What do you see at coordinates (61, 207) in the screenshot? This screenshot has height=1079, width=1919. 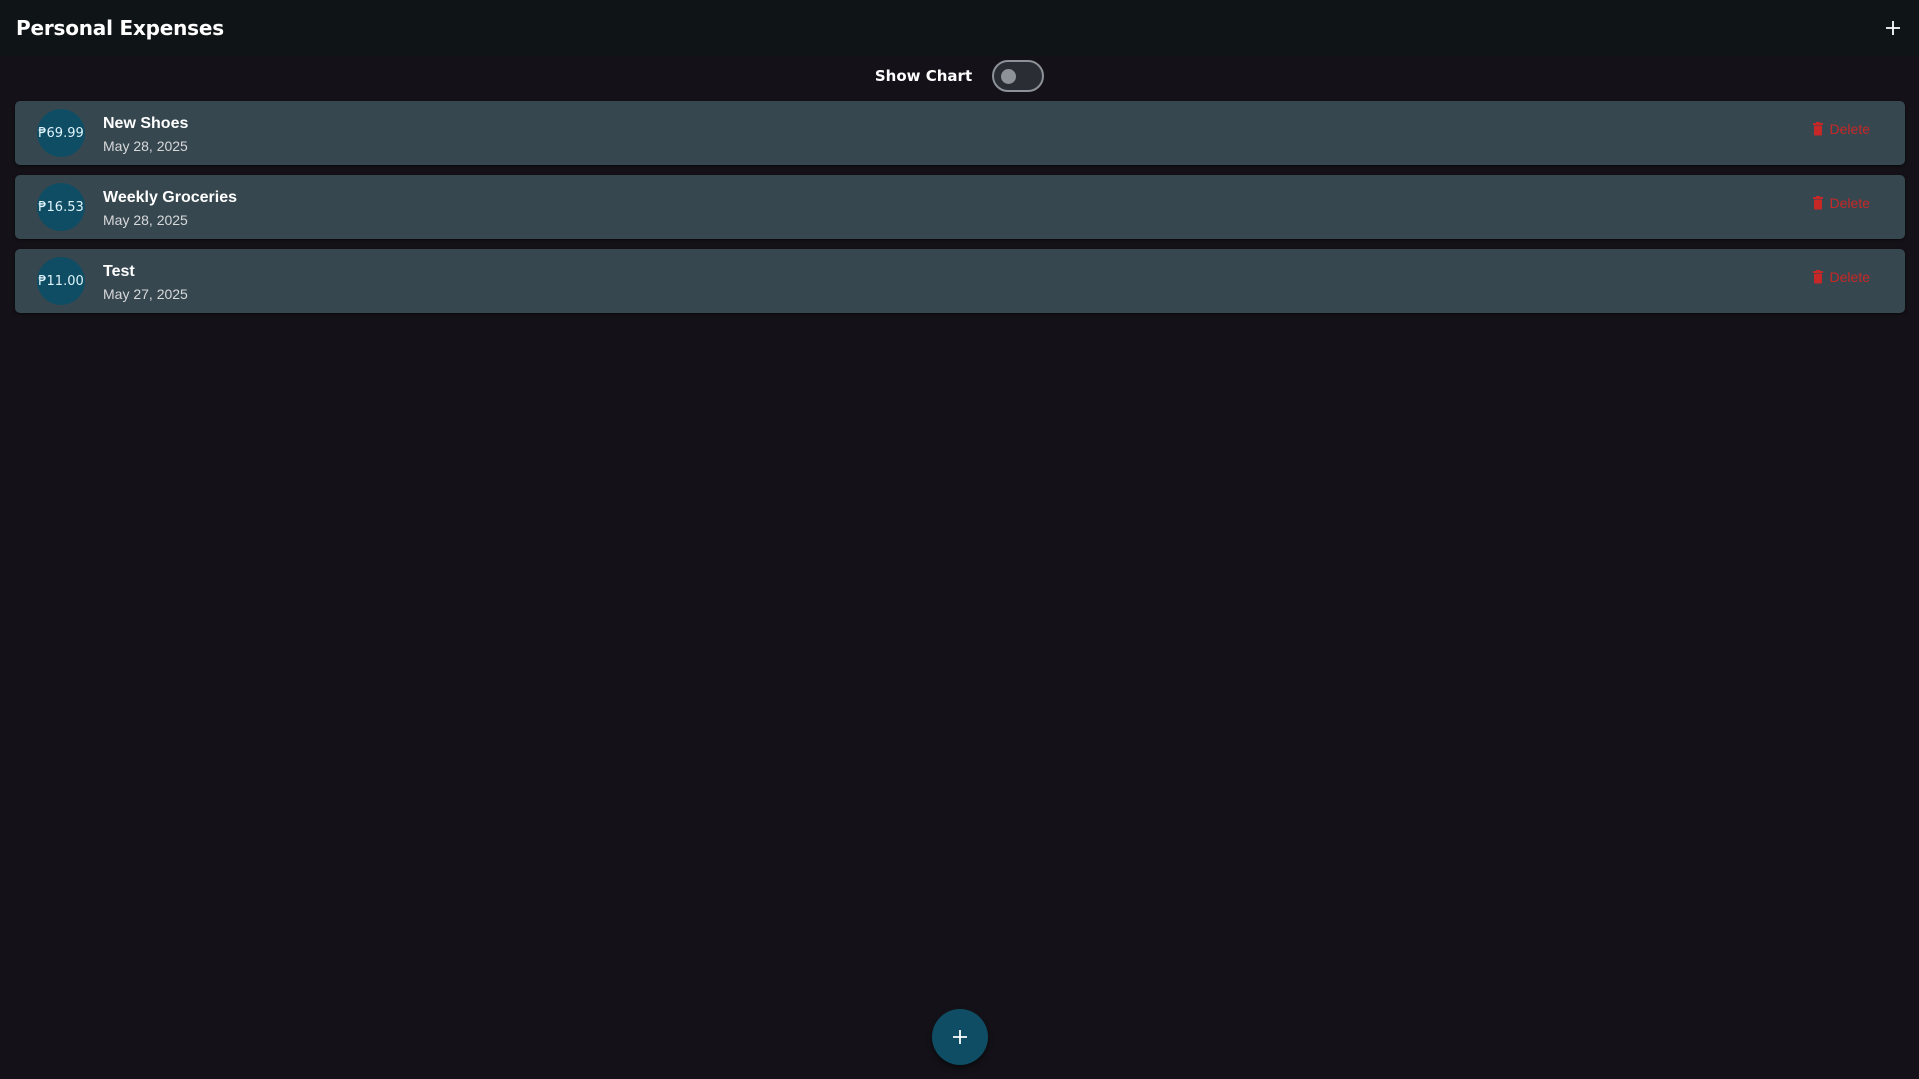 I see `amount-avatar: ₱16.53` at bounding box center [61, 207].